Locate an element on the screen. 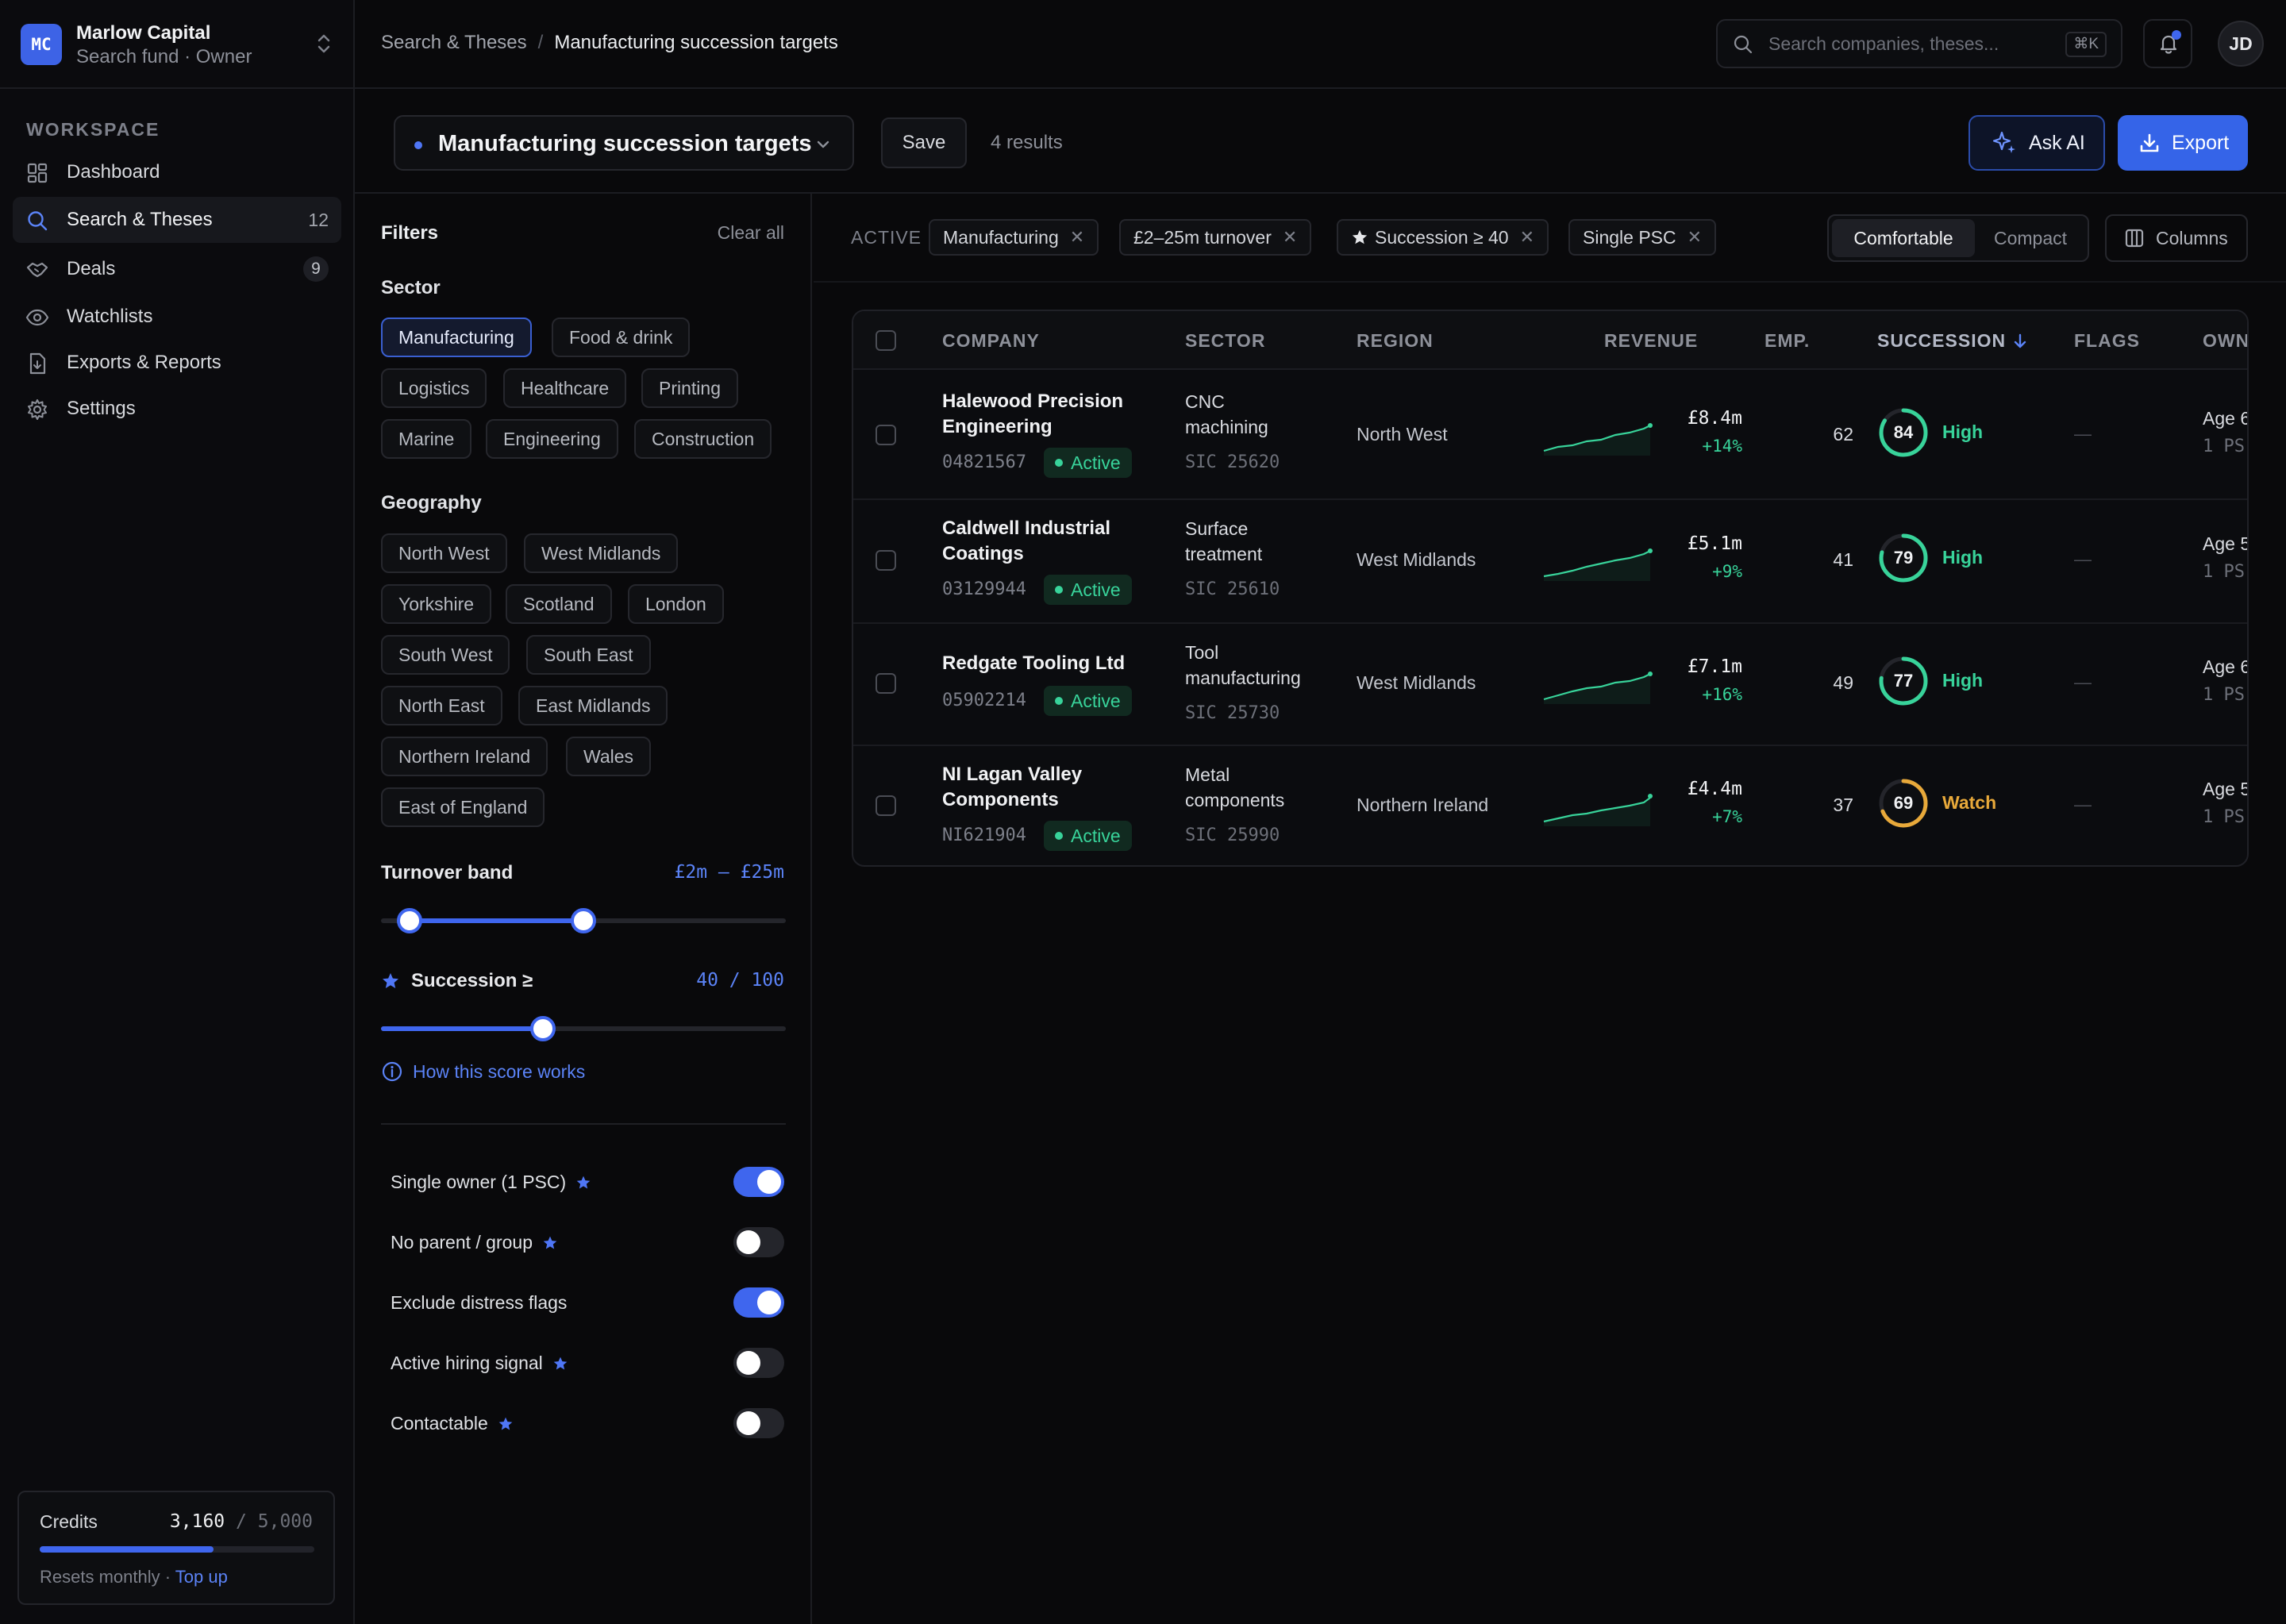  saved-view-select: Manufacturing succession targets is located at coordinates (624, 143).